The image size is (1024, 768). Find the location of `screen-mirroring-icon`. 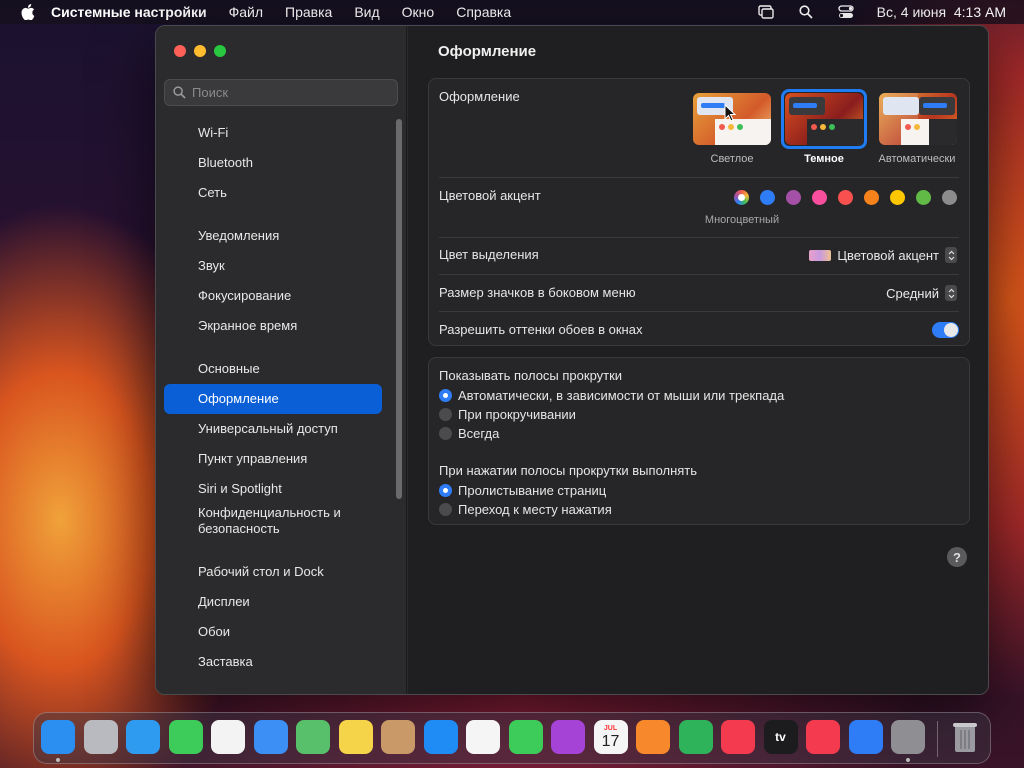

screen-mirroring-icon is located at coordinates (766, 12).